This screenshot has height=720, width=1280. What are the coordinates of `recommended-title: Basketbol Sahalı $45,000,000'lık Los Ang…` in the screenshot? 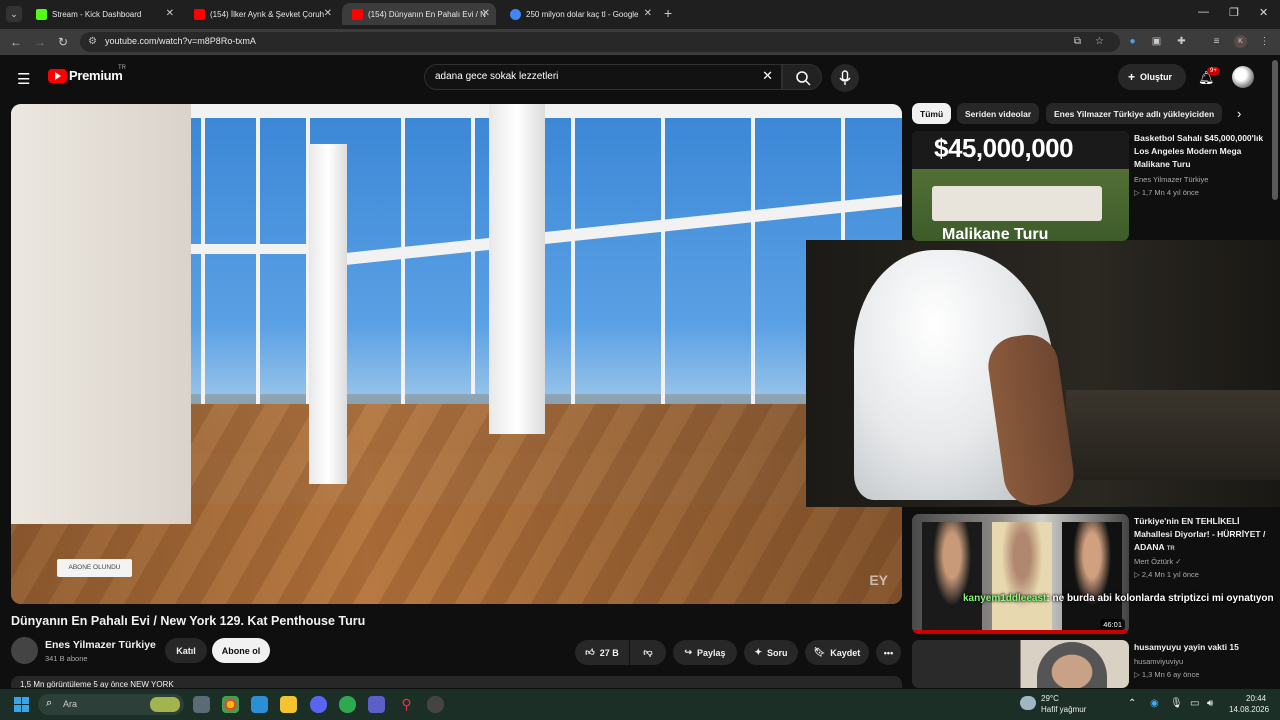 It's located at (1201, 151).